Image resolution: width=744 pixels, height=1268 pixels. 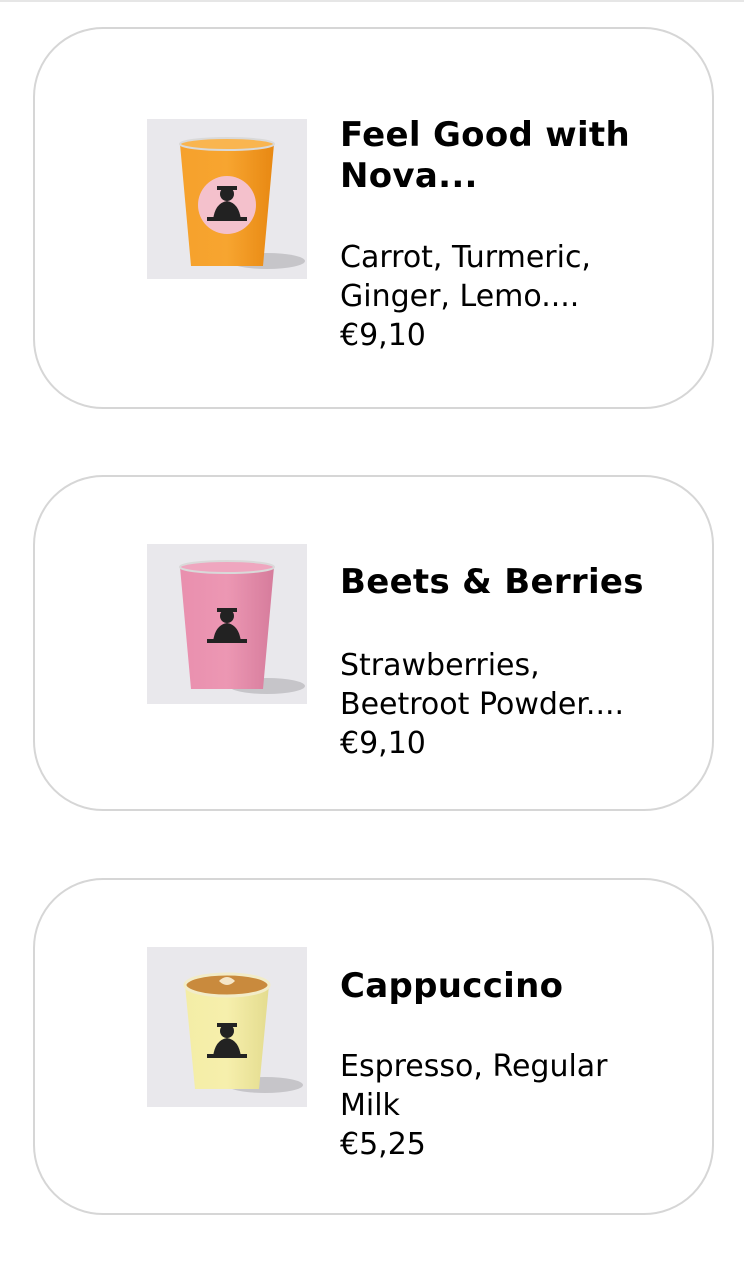 What do you see at coordinates (383, 1144) in the screenshot?
I see `product-price: €5,25` at bounding box center [383, 1144].